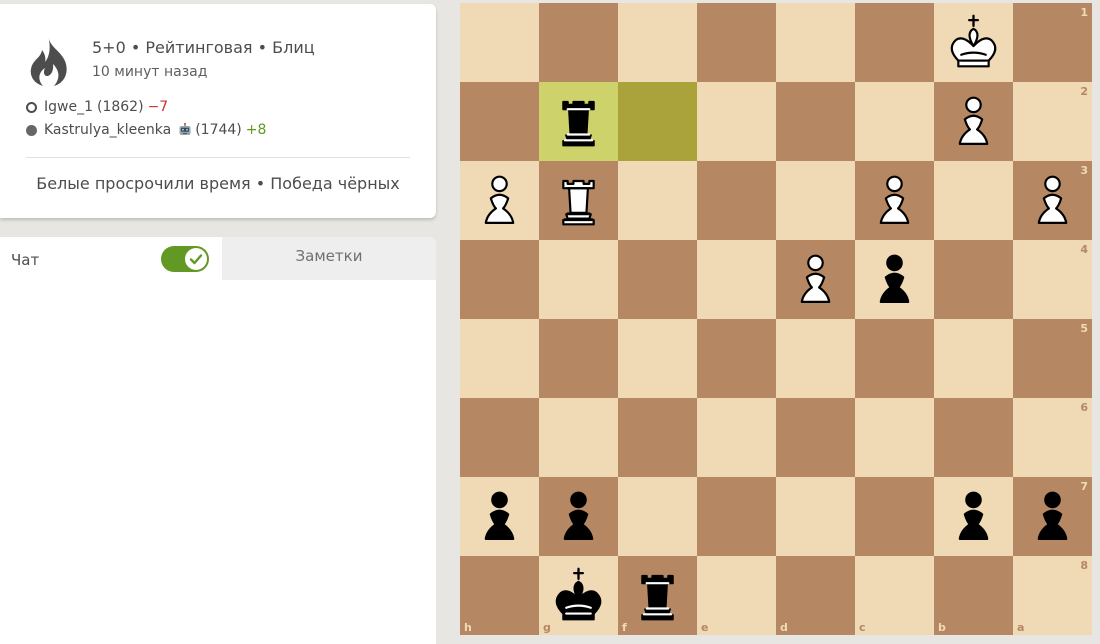  I want to click on square-h7, so click(499, 516).